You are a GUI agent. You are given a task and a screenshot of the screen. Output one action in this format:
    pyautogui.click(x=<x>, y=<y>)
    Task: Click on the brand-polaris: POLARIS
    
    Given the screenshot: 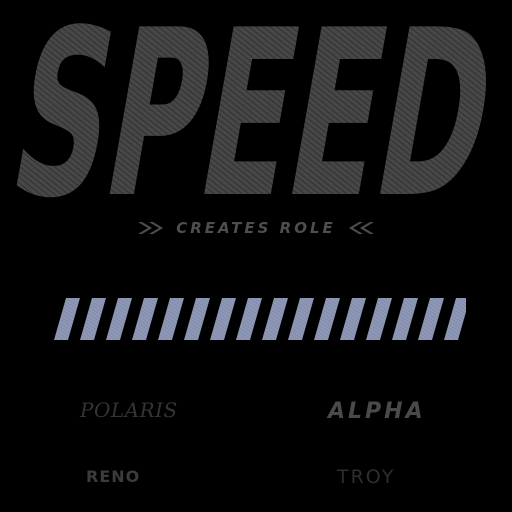 What is the action you would take?
    pyautogui.click(x=129, y=410)
    